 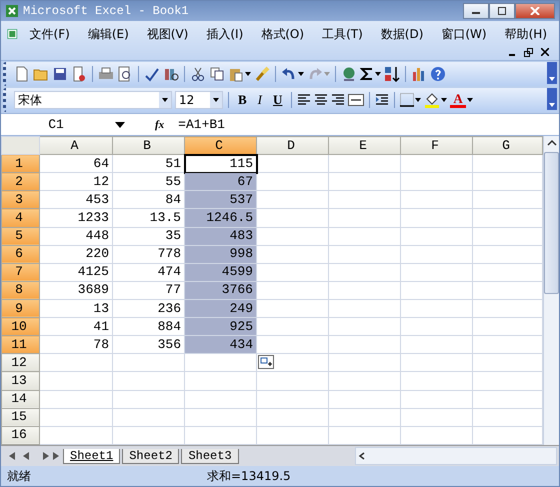 What do you see at coordinates (21, 236) in the screenshot?
I see `row-header: 5` at bounding box center [21, 236].